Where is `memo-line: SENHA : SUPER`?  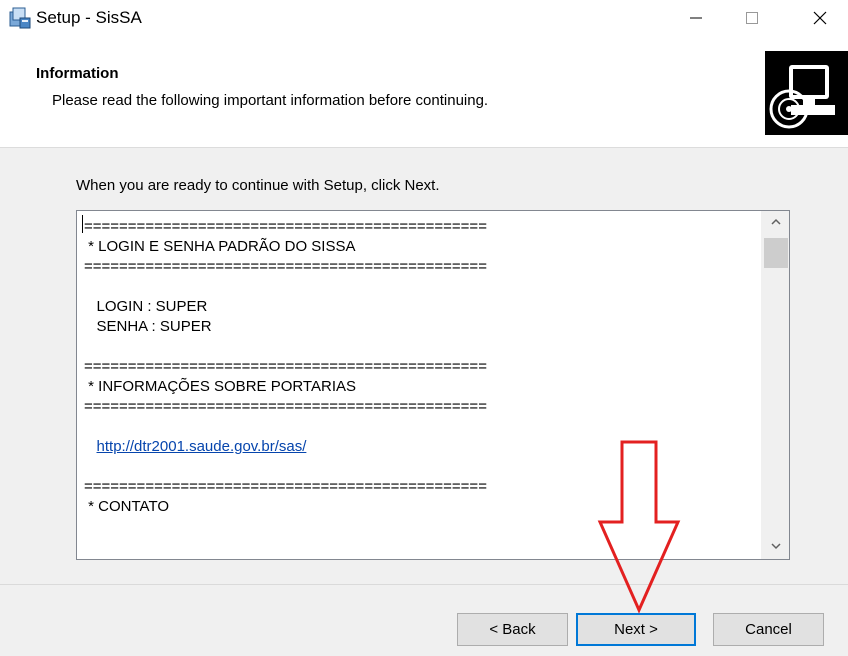
memo-line: SENHA : SUPER is located at coordinates (148, 326).